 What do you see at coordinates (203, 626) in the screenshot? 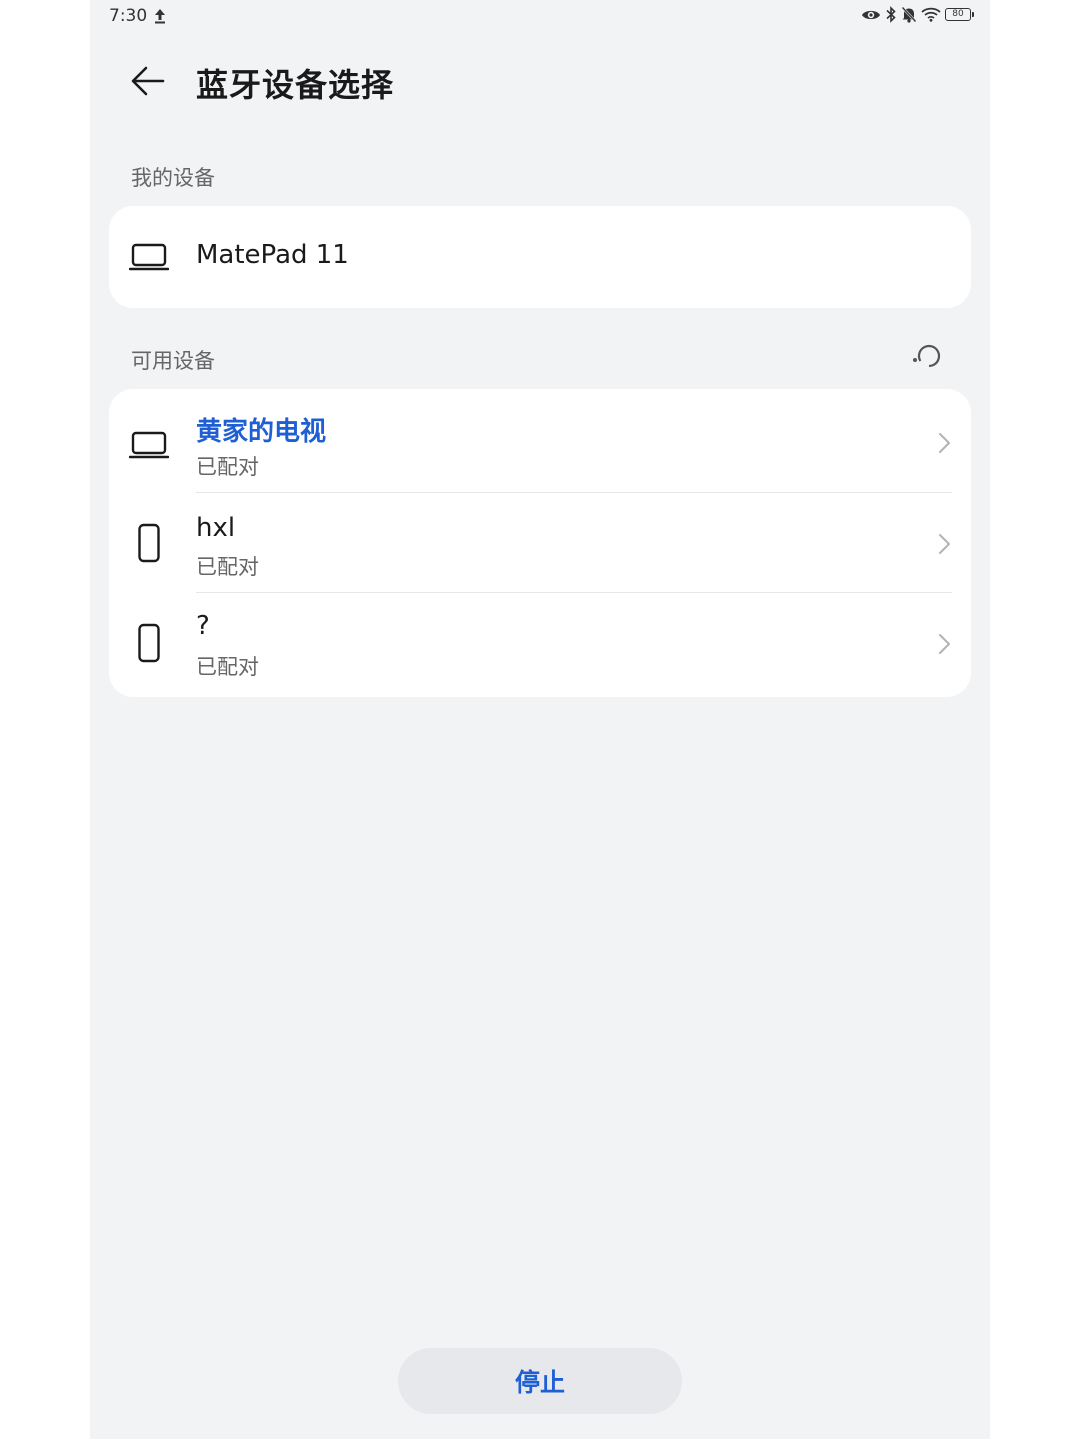
I see `device-name: ?` at bounding box center [203, 626].